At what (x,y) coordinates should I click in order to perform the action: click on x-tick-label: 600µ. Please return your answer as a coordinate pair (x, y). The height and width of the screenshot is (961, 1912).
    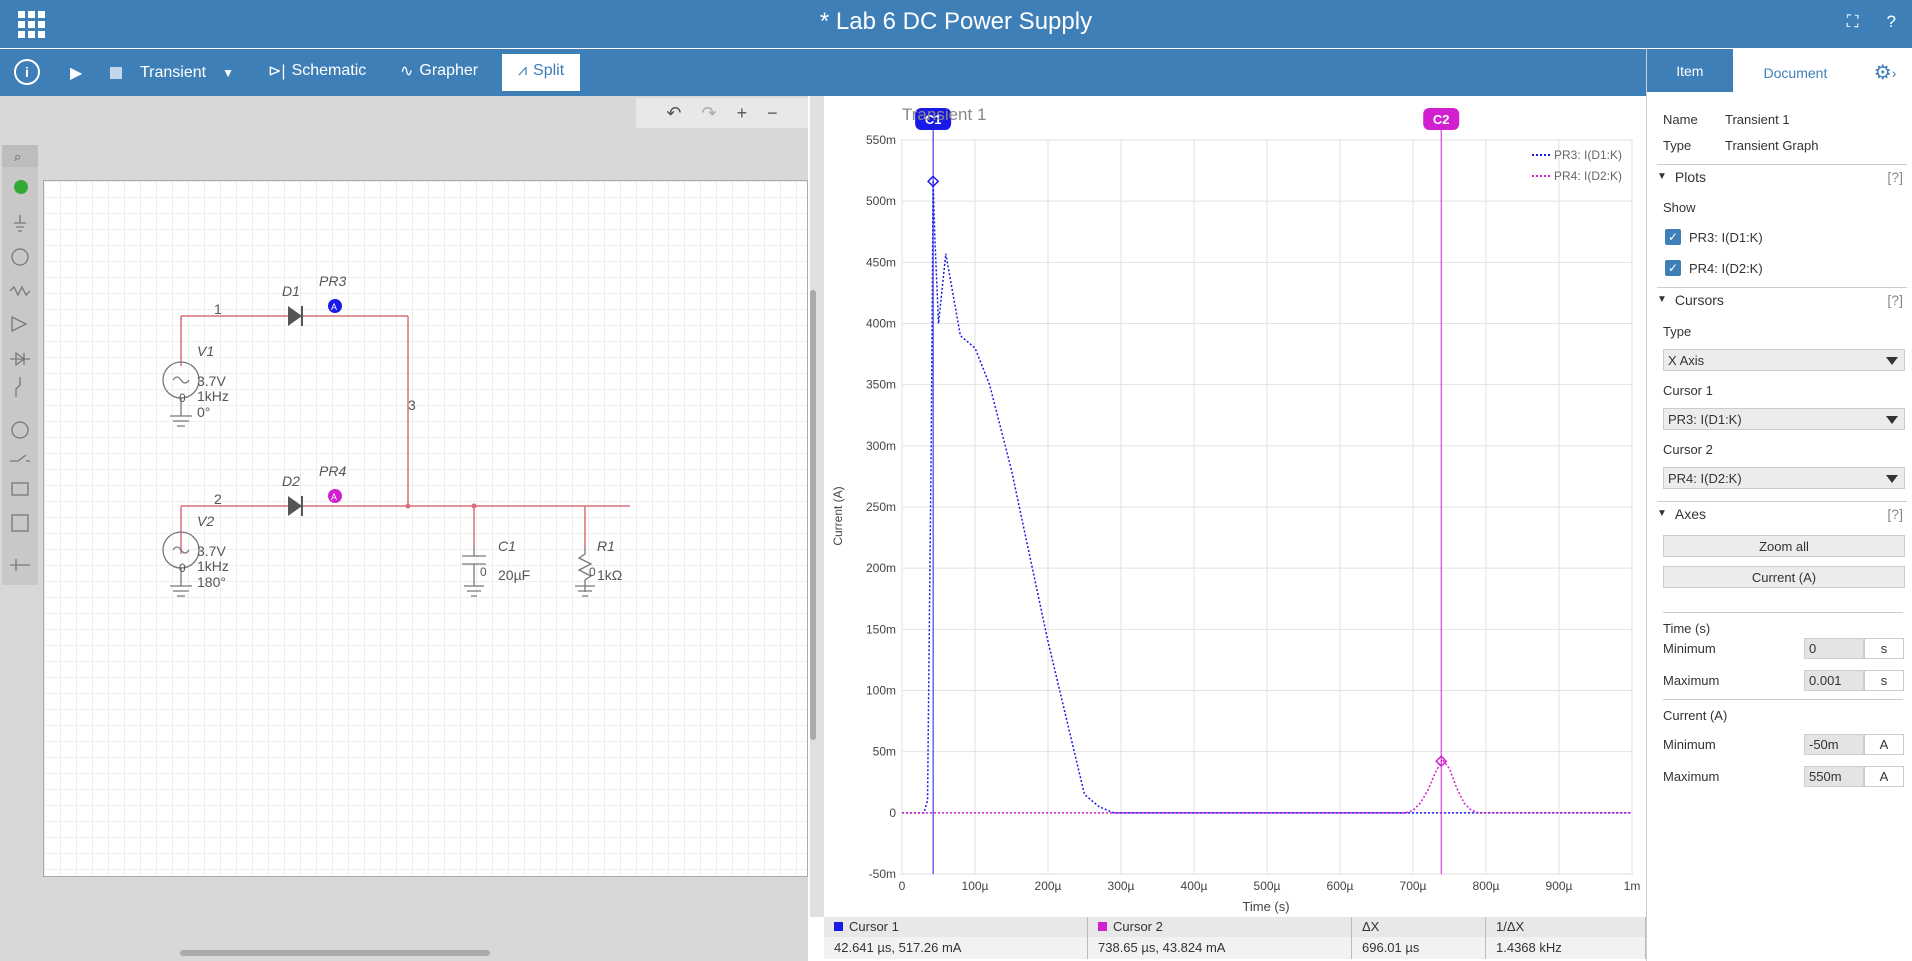
    Looking at the image, I should click on (1340, 886).